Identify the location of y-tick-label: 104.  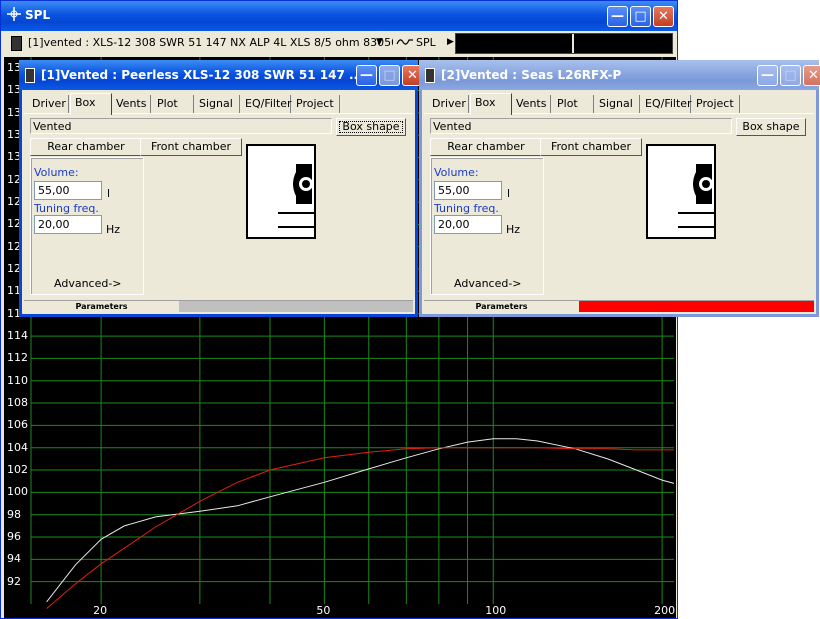
(17, 447).